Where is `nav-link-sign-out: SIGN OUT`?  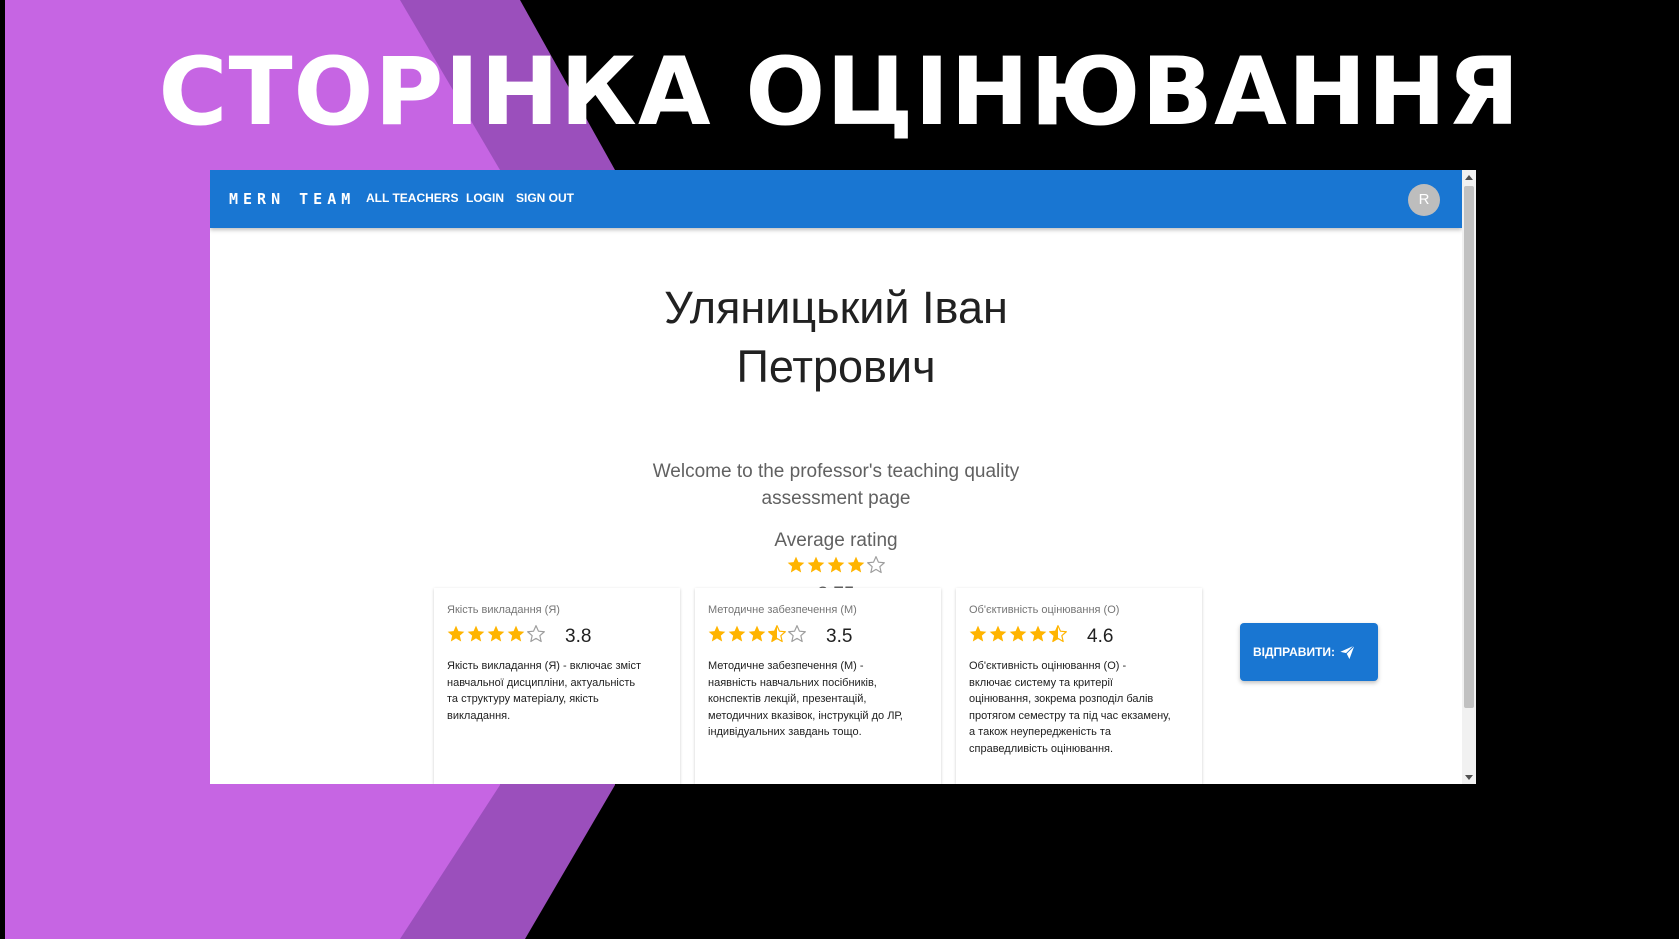 nav-link-sign-out: SIGN OUT is located at coordinates (545, 198).